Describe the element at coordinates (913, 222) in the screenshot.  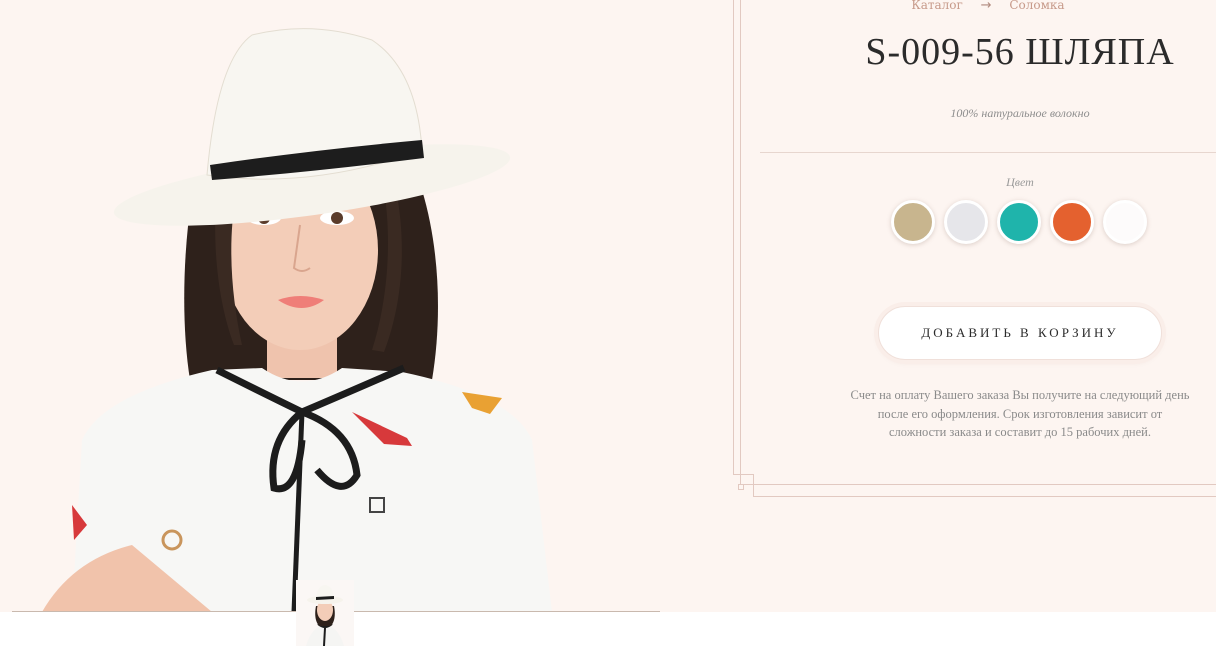
I see `color-swatch-beige` at that location.